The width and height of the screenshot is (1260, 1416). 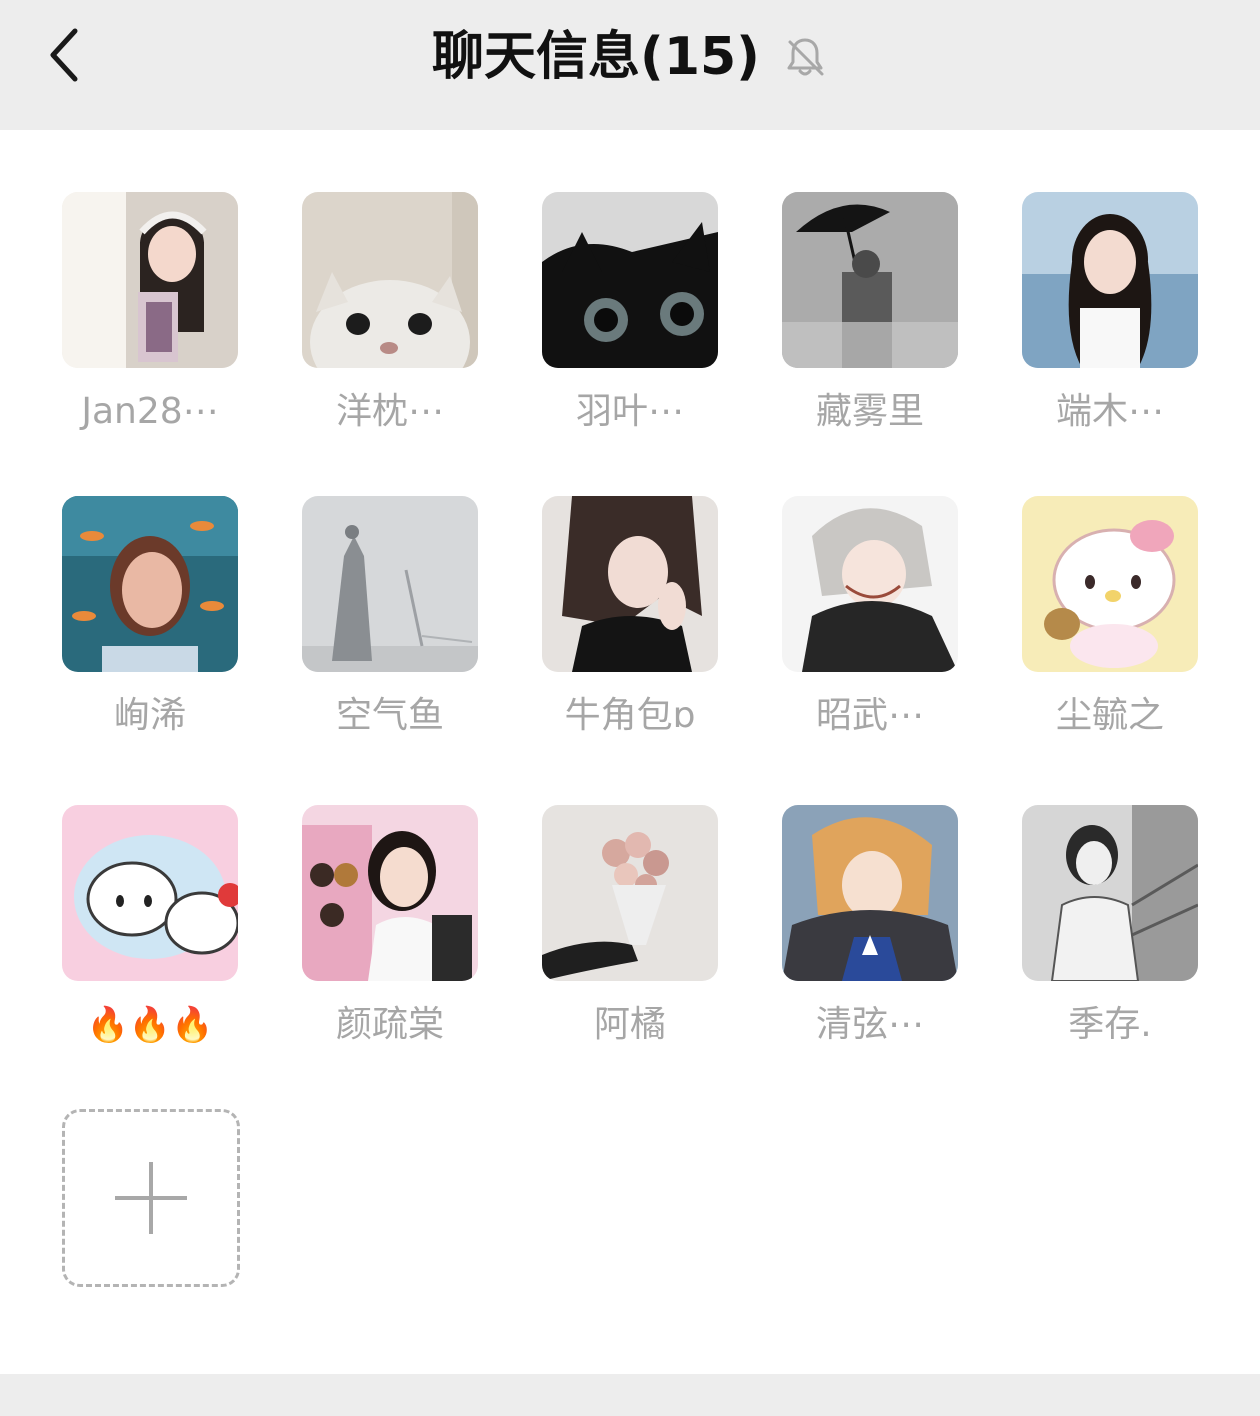 I want to click on member-name: 羽叶⋯, so click(x=629, y=411).